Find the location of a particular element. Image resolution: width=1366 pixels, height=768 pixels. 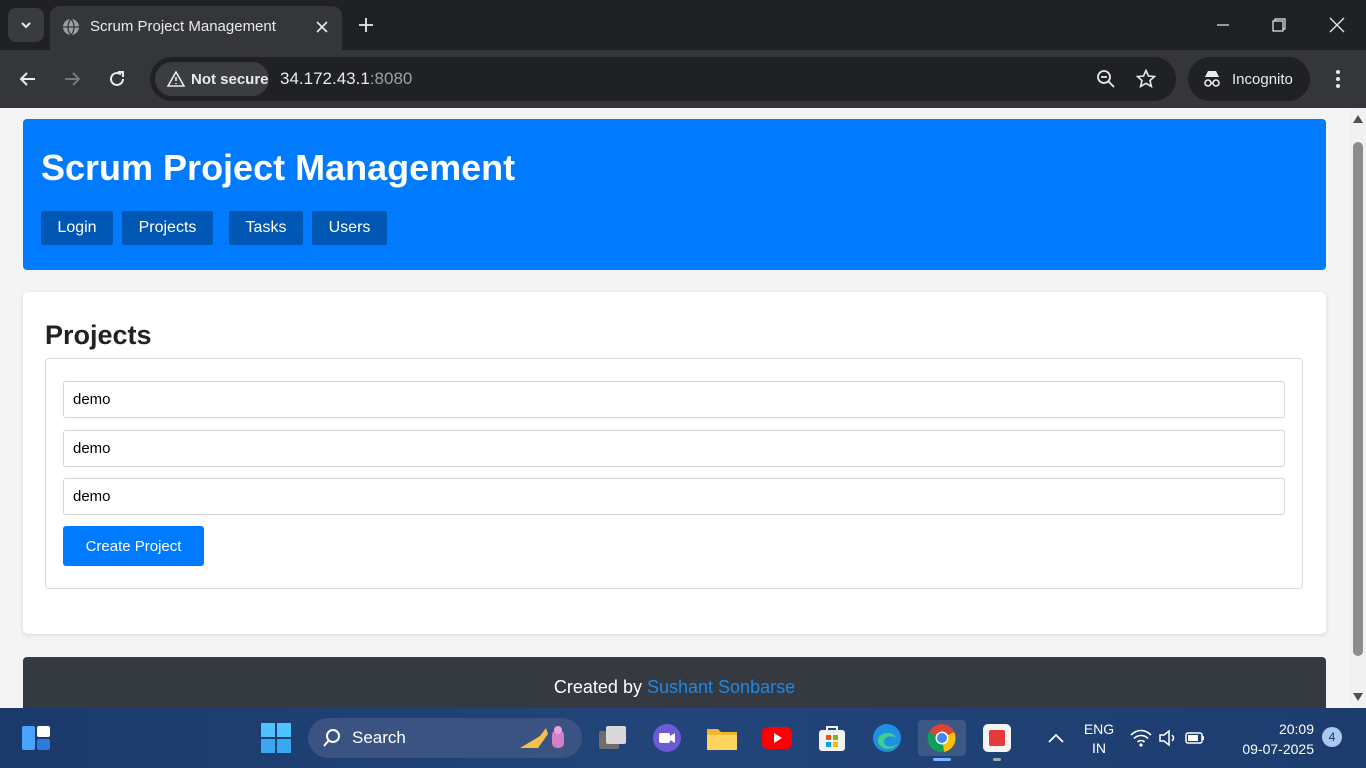

security-label: Not secure is located at coordinates (230, 79).